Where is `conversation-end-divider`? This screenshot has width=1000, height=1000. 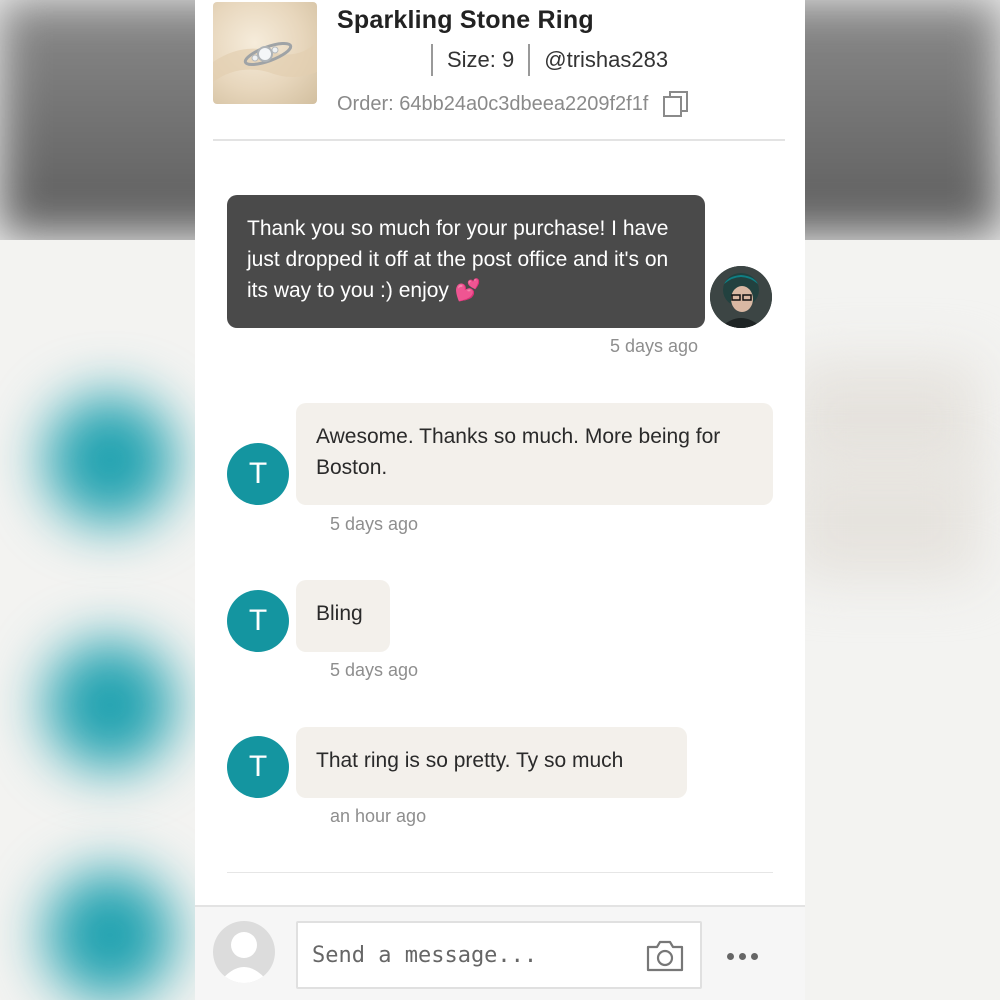
conversation-end-divider is located at coordinates (500, 872).